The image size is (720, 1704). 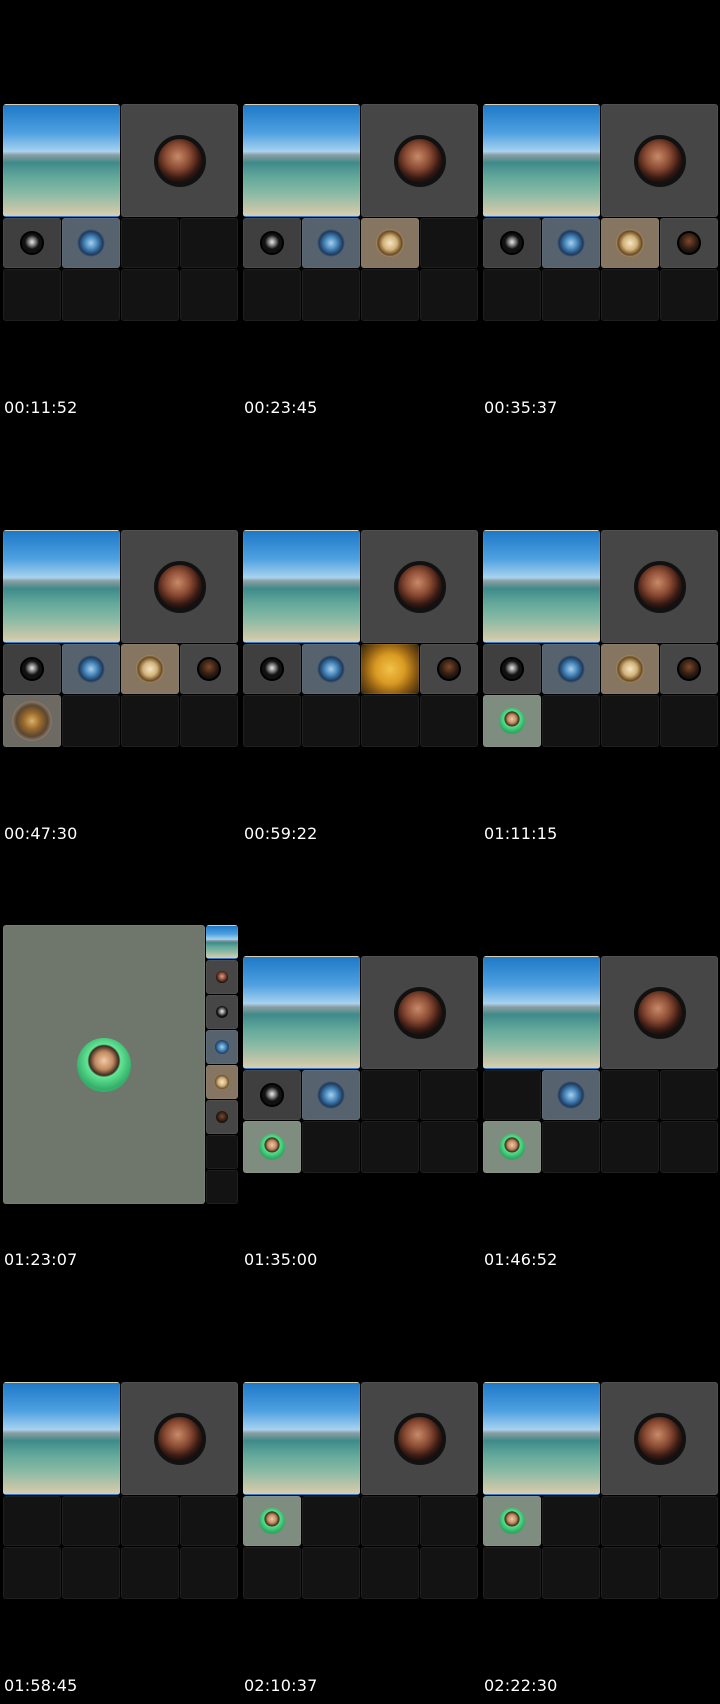 What do you see at coordinates (521, 1685) in the screenshot?
I see `timestamp: 02:22:30` at bounding box center [521, 1685].